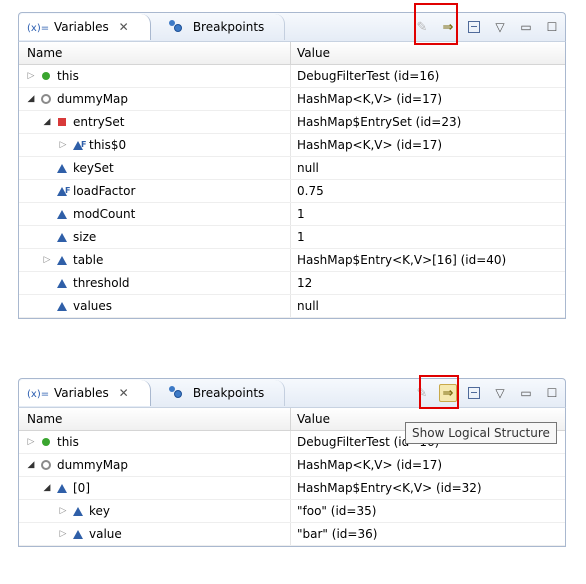  What do you see at coordinates (81, 488) in the screenshot?
I see `variable-name: [0]` at bounding box center [81, 488].